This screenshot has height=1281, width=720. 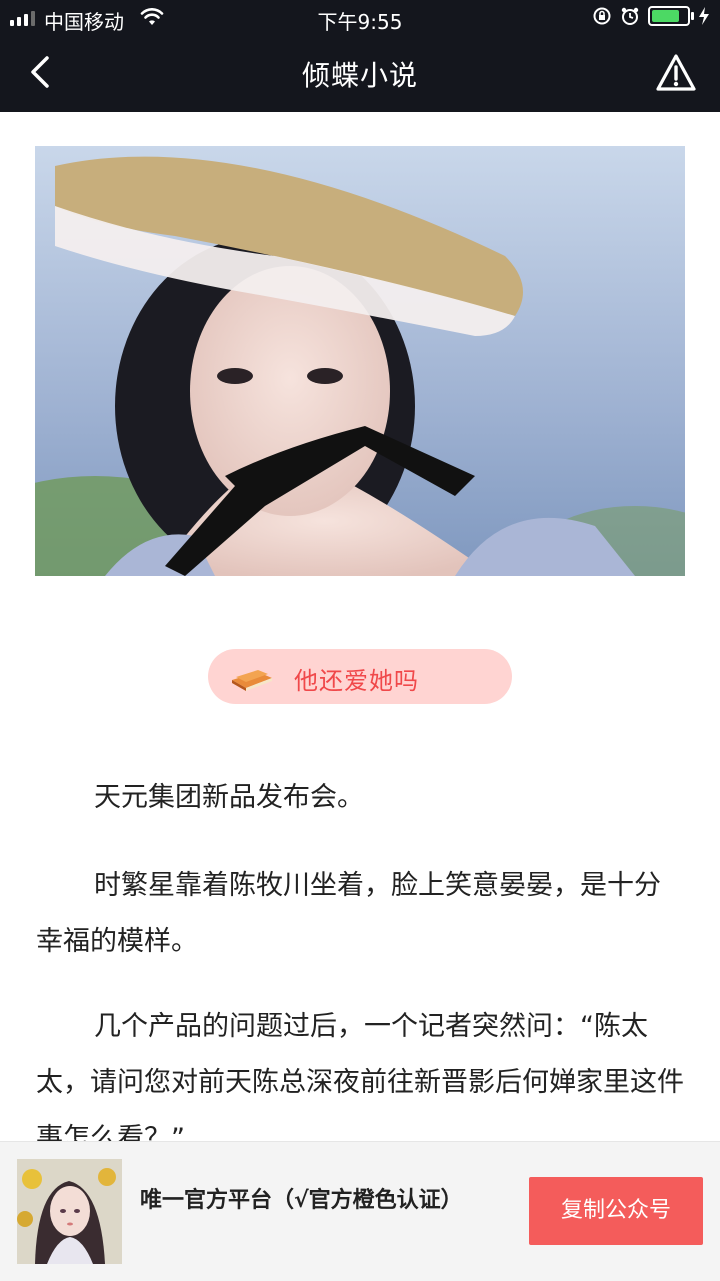 I want to click on chapter-title-pill: 他还爱她吗, so click(x=360, y=676).